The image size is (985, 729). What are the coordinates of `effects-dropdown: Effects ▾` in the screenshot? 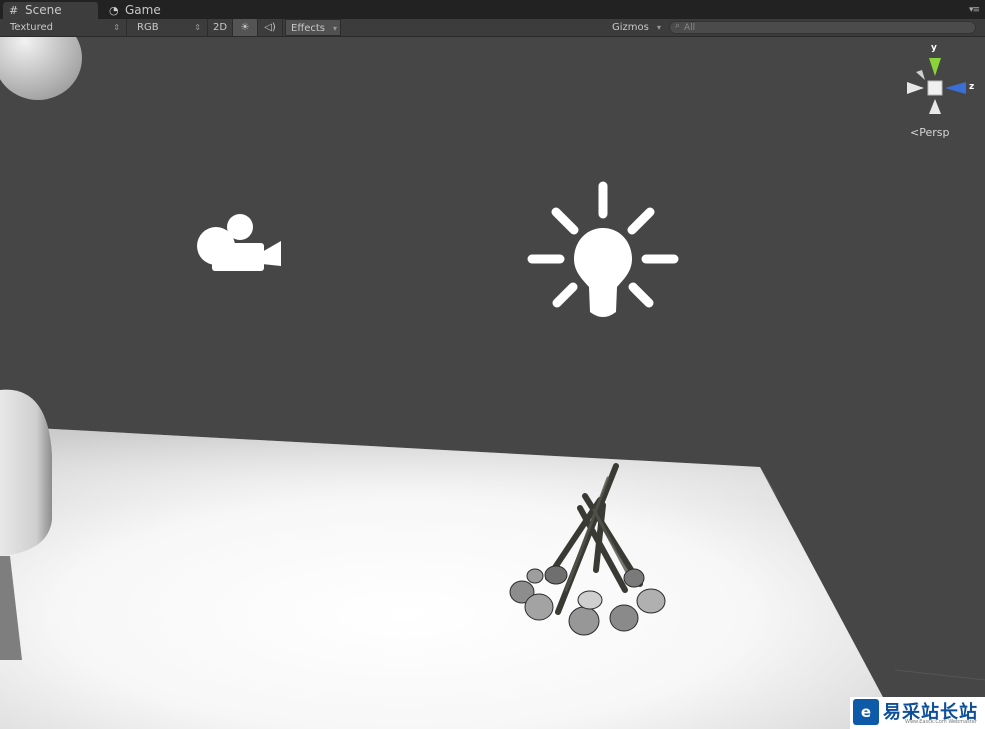 It's located at (313, 27).